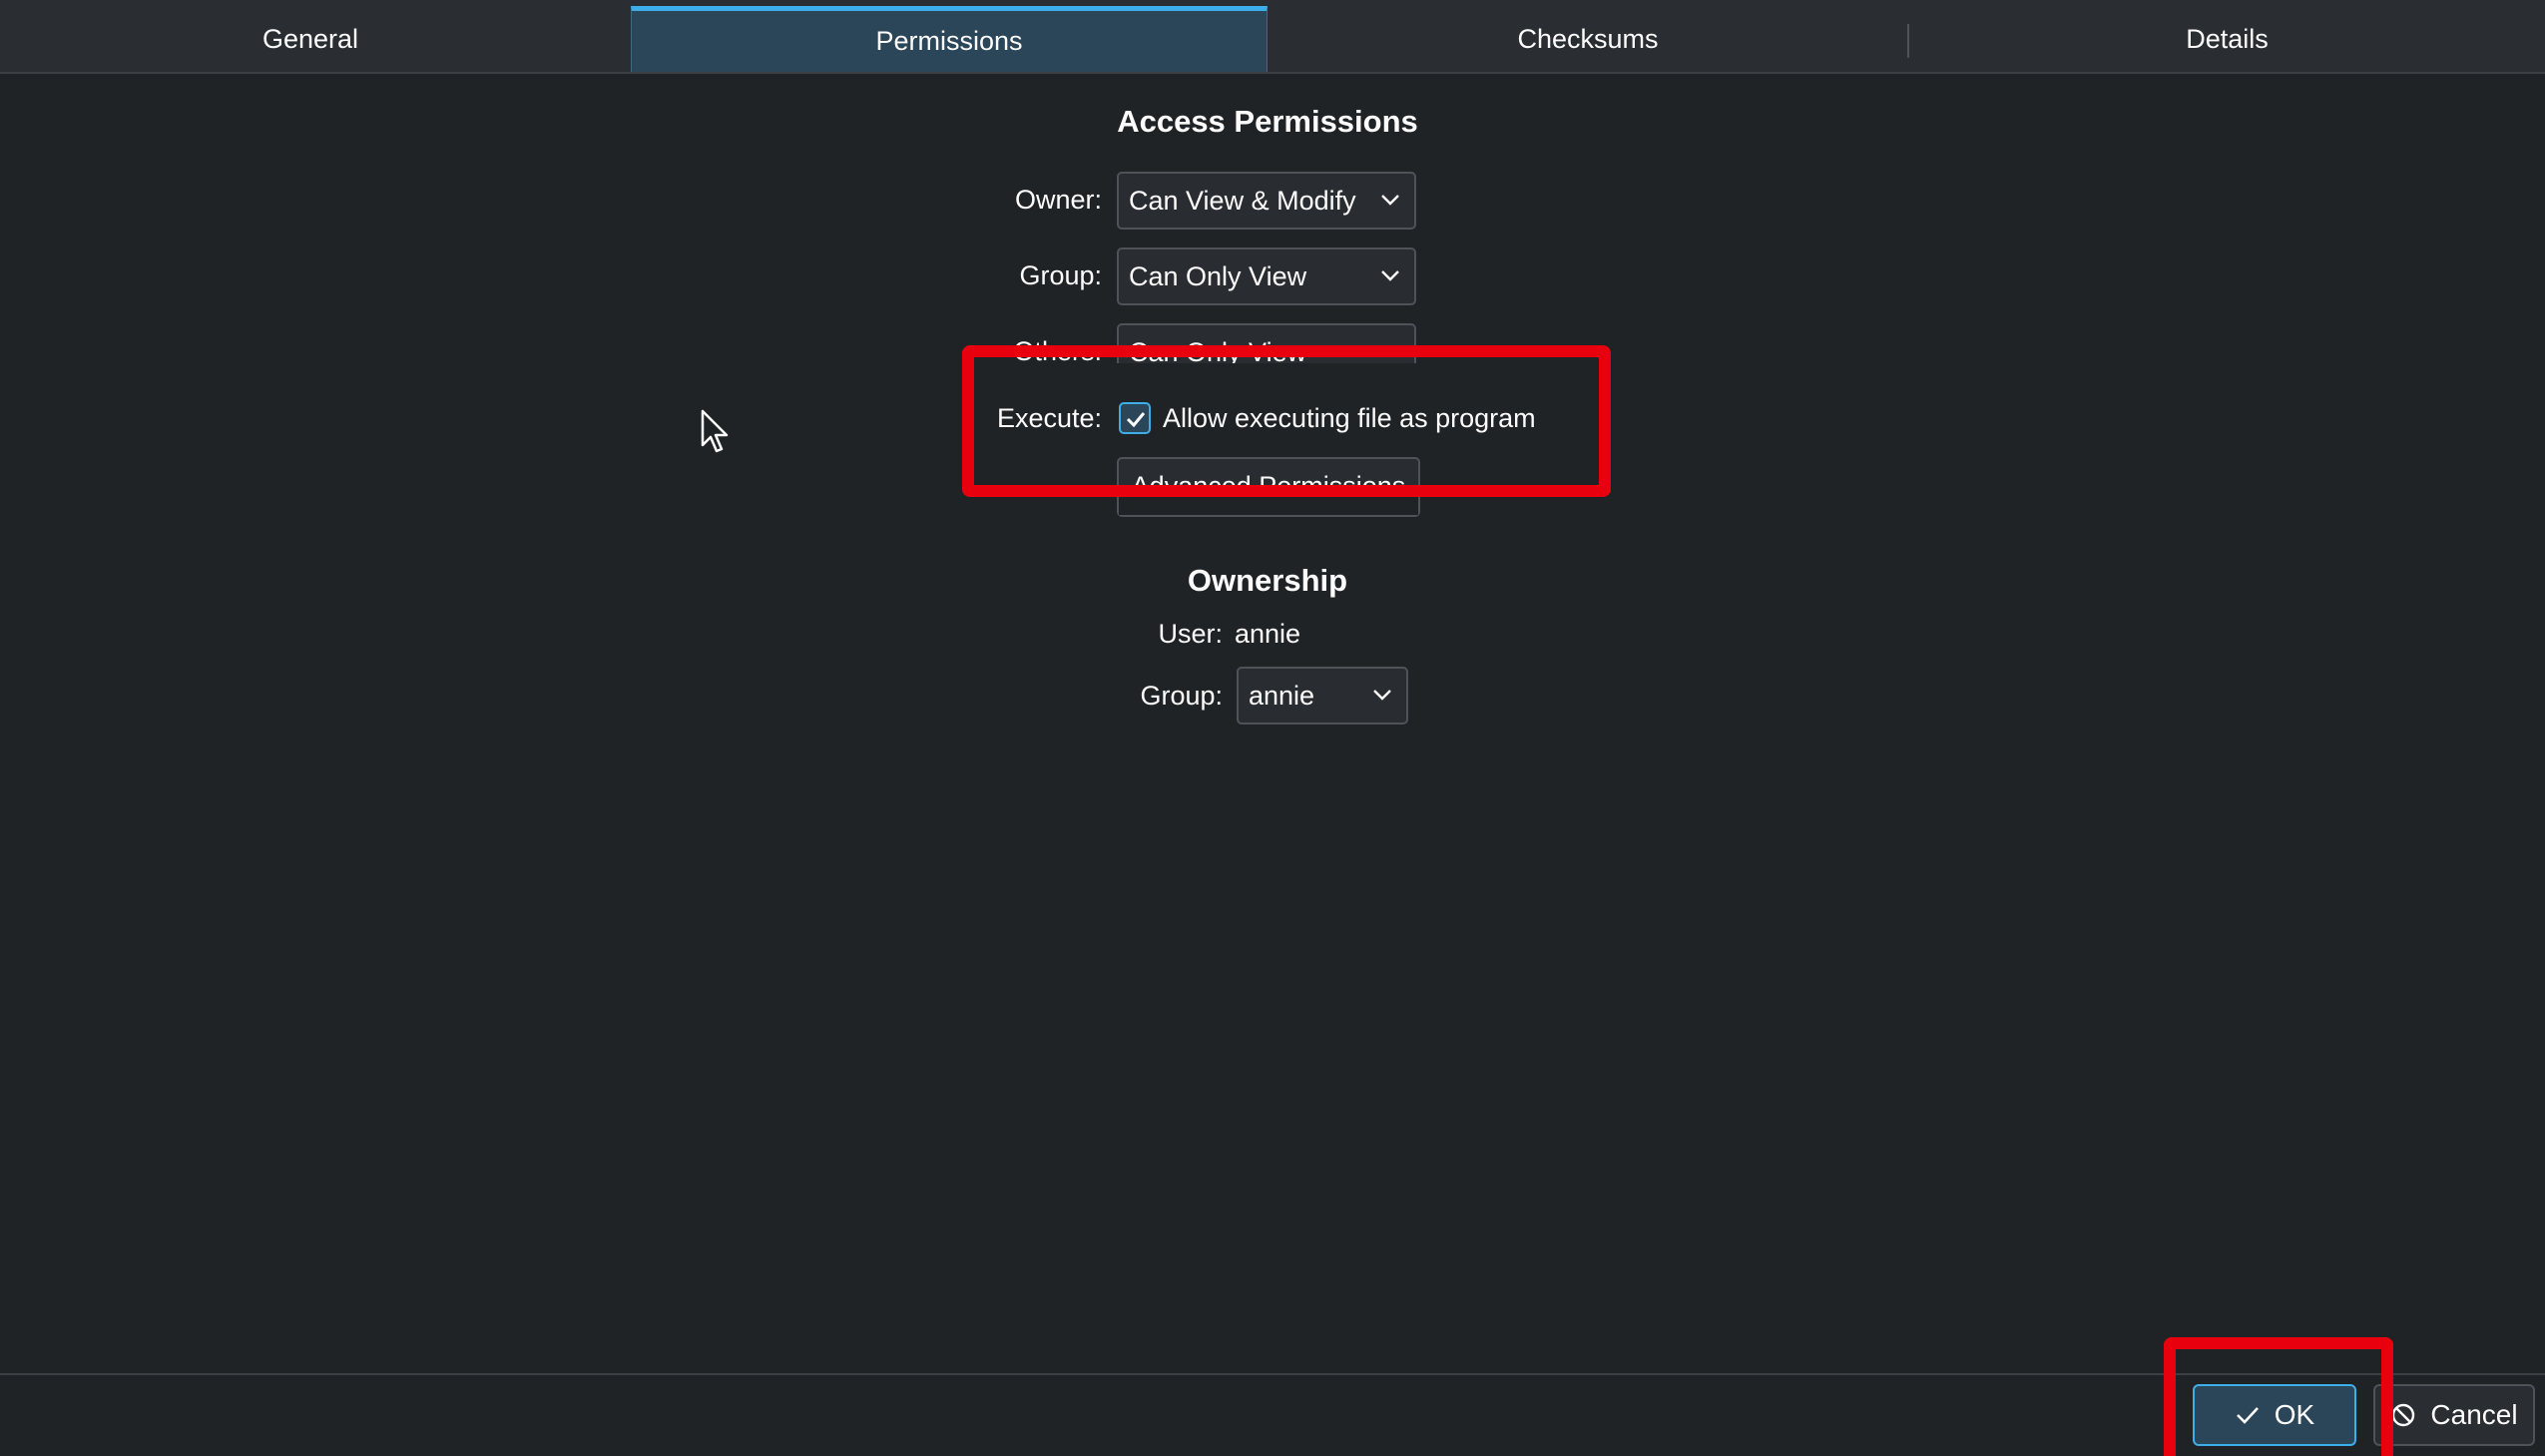  What do you see at coordinates (1267, 580) in the screenshot?
I see `ownership-heading: Ownership` at bounding box center [1267, 580].